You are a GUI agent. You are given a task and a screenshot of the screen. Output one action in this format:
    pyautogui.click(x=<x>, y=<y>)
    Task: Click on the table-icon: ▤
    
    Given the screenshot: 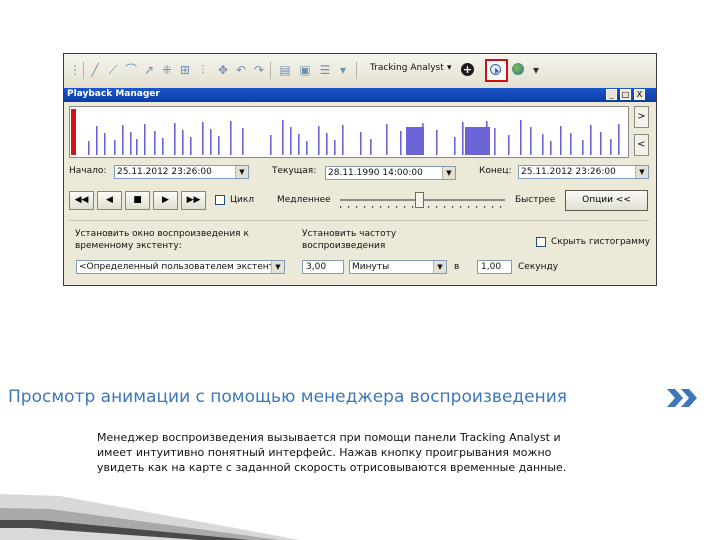 What is the action you would take?
    pyautogui.click(x=285, y=70)
    